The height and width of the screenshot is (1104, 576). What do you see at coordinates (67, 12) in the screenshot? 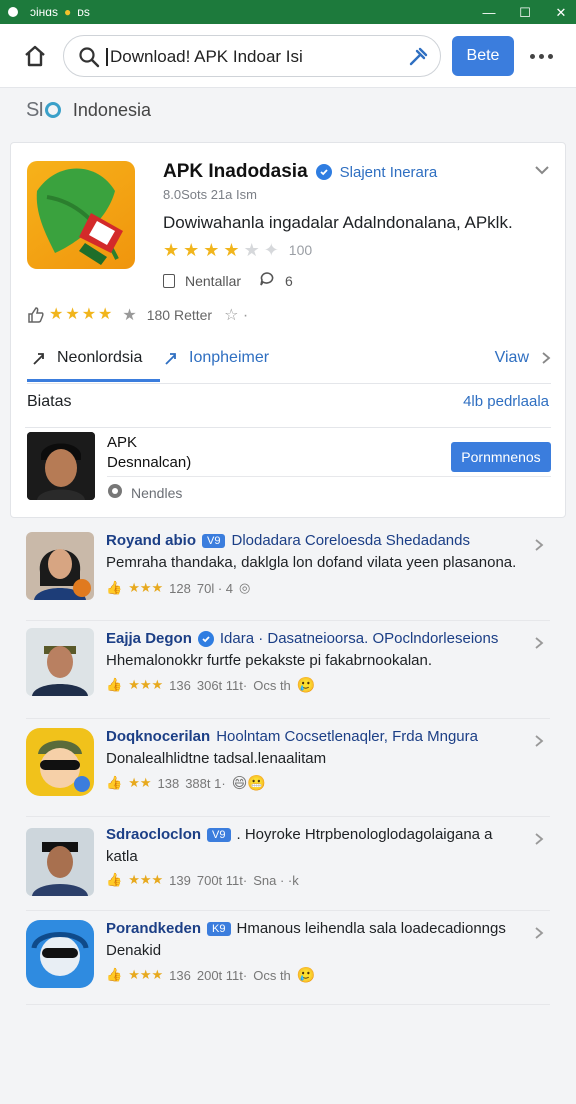
I see `lock-icon: ●` at bounding box center [67, 12].